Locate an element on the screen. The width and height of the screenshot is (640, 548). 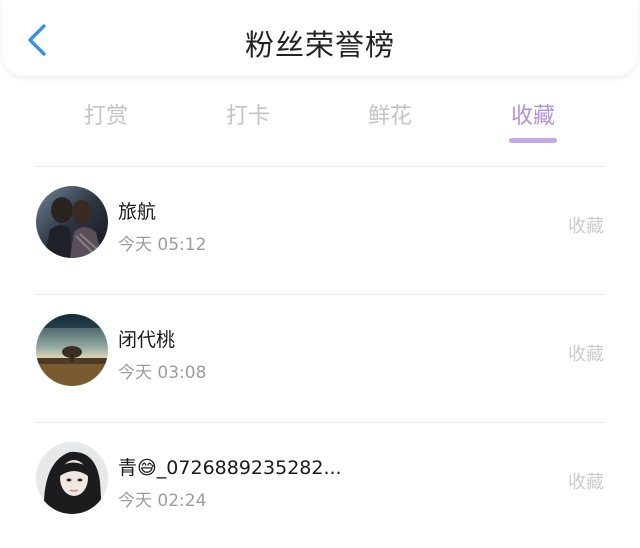
top-navigation-bar: 粉丝荣誉榜 is located at coordinates (320, 38).